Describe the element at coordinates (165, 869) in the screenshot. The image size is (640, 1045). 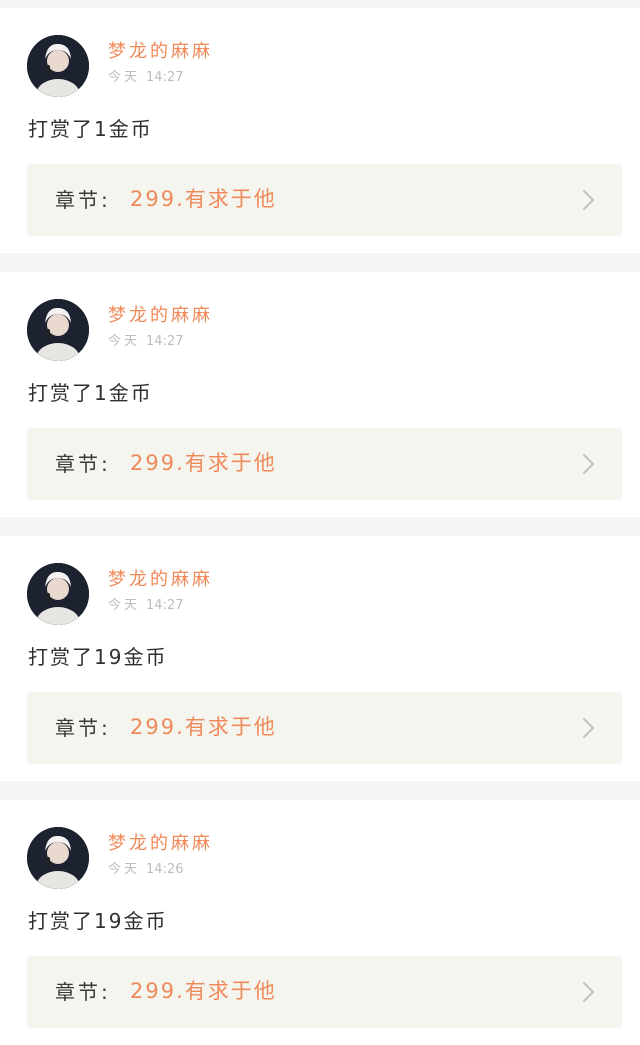
I see `timestamp-time: 14:26` at that location.